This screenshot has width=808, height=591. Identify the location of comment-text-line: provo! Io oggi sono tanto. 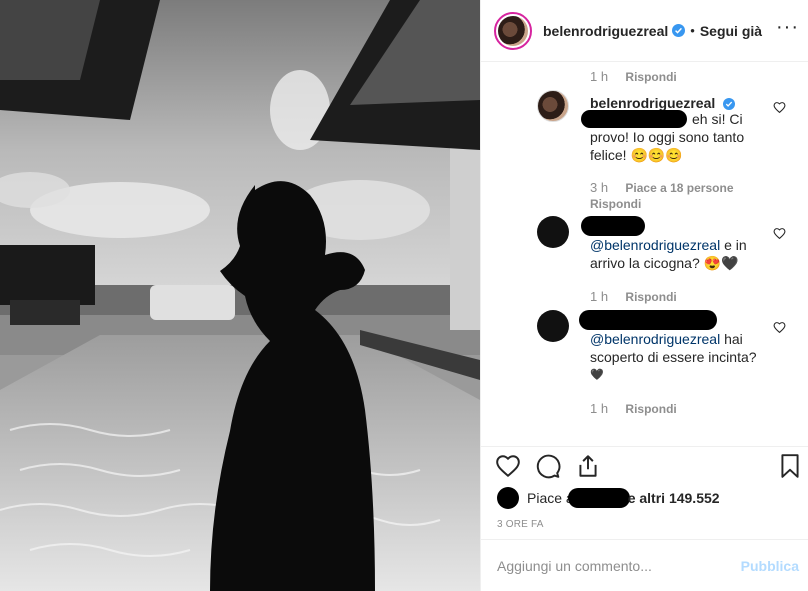
(667, 137).